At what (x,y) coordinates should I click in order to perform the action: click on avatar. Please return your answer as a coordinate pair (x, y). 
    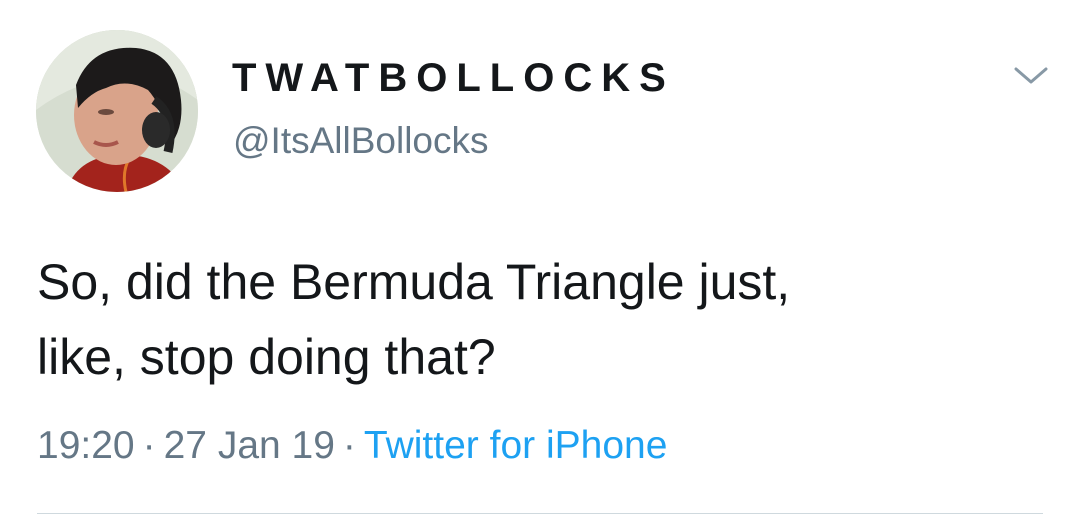
    Looking at the image, I should click on (117, 111).